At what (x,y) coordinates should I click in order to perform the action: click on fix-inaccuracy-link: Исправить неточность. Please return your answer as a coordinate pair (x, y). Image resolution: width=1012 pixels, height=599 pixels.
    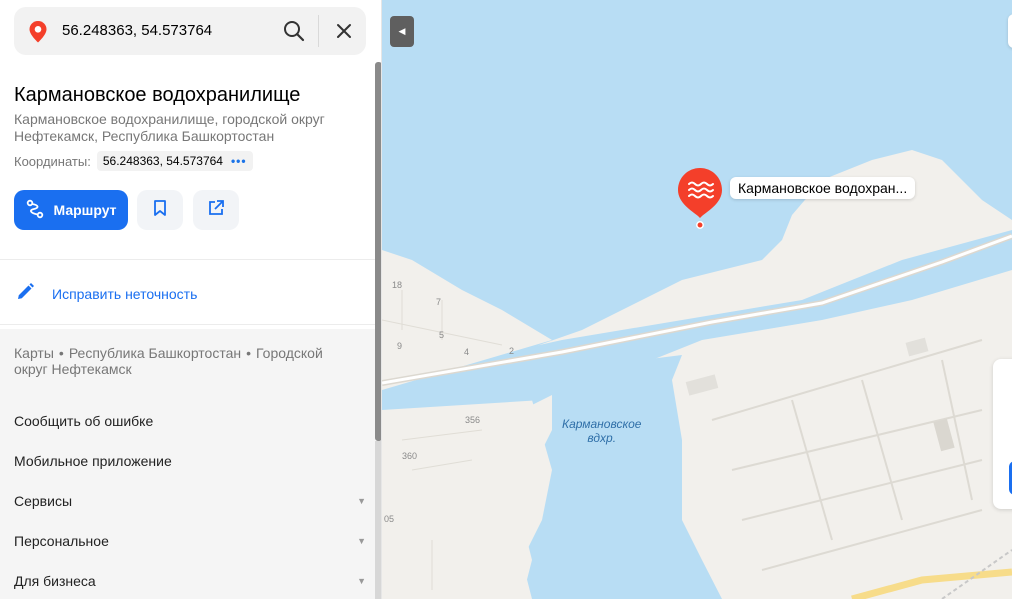
    Looking at the image, I should click on (105, 293).